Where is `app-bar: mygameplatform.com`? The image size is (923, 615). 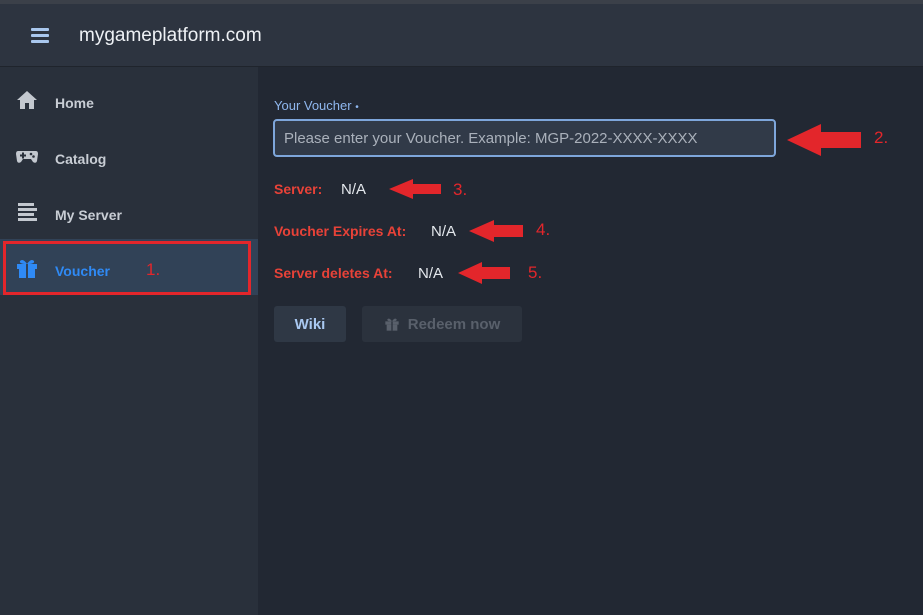
app-bar: mygameplatform.com is located at coordinates (461, 35).